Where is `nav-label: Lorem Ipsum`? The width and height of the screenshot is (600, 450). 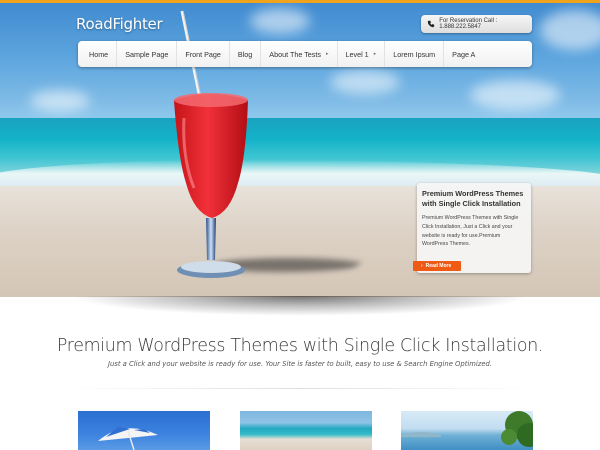
nav-label: Lorem Ipsum is located at coordinates (414, 54).